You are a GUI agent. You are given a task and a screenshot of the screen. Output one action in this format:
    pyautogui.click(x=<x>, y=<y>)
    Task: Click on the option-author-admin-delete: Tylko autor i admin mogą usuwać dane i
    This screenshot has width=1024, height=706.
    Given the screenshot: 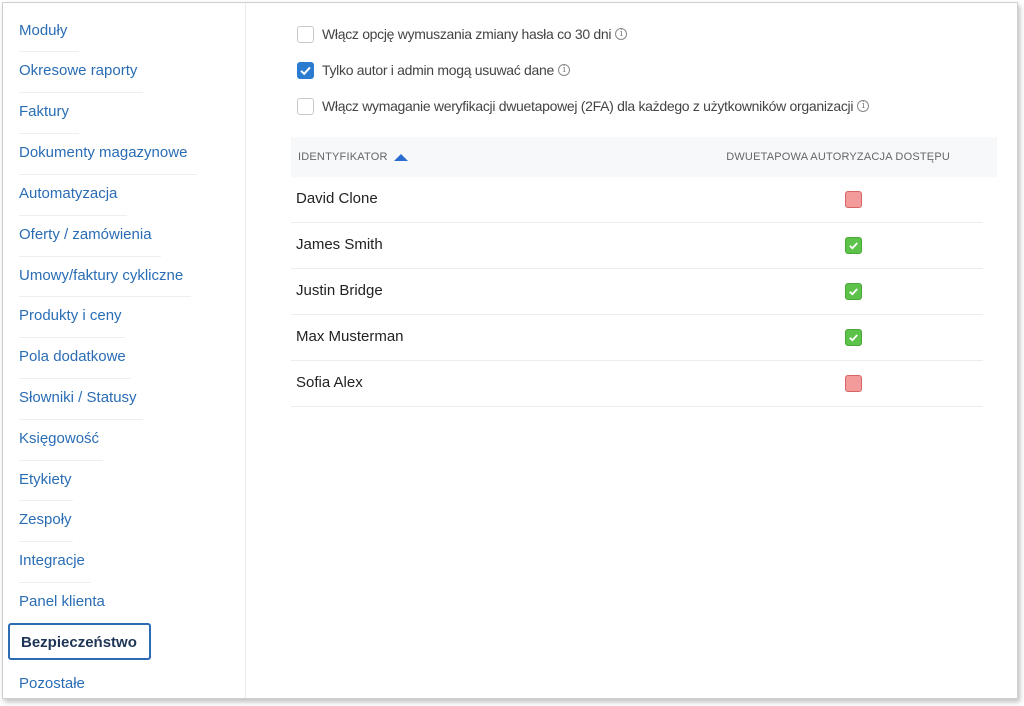 What is the action you would take?
    pyautogui.click(x=433, y=70)
    